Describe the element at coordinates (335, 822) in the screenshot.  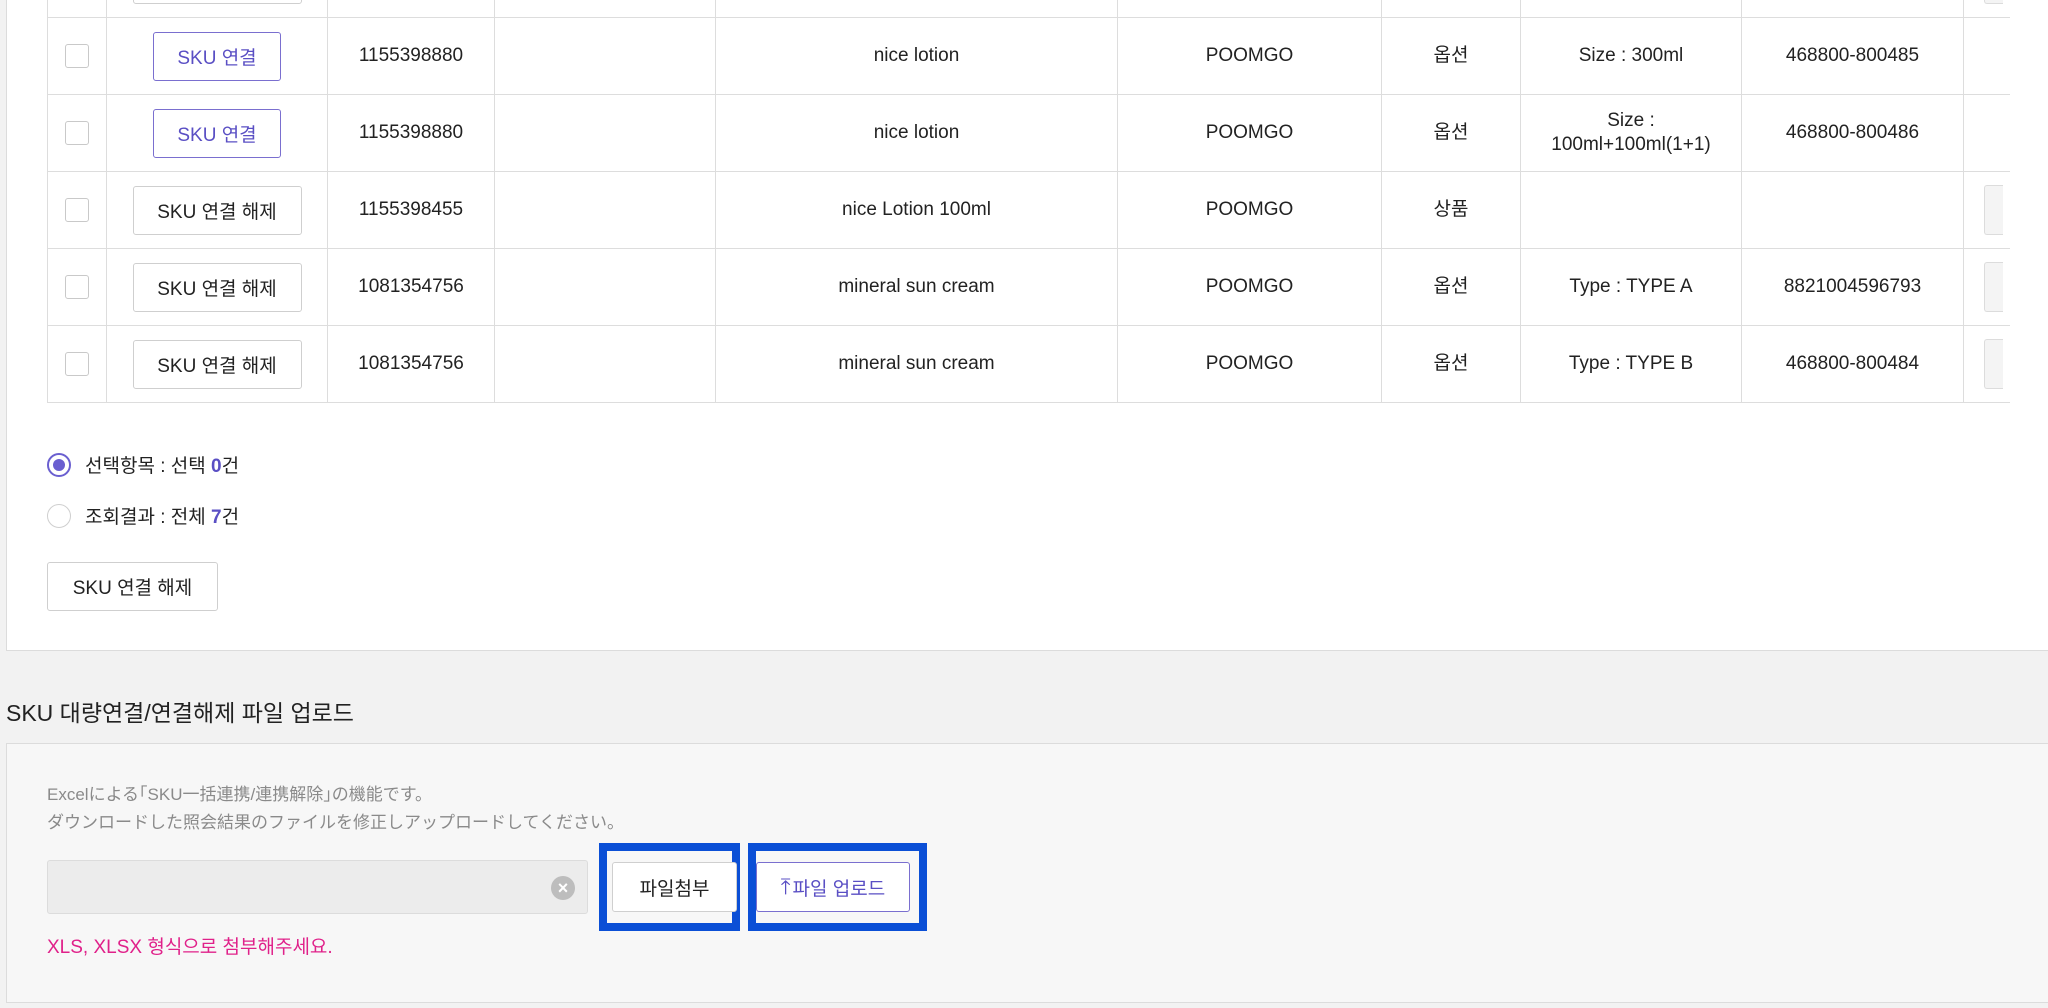
I see `upload-notice-line2: ダウンロードした照会結果のファイルを修正しアップロードしてください。` at that location.